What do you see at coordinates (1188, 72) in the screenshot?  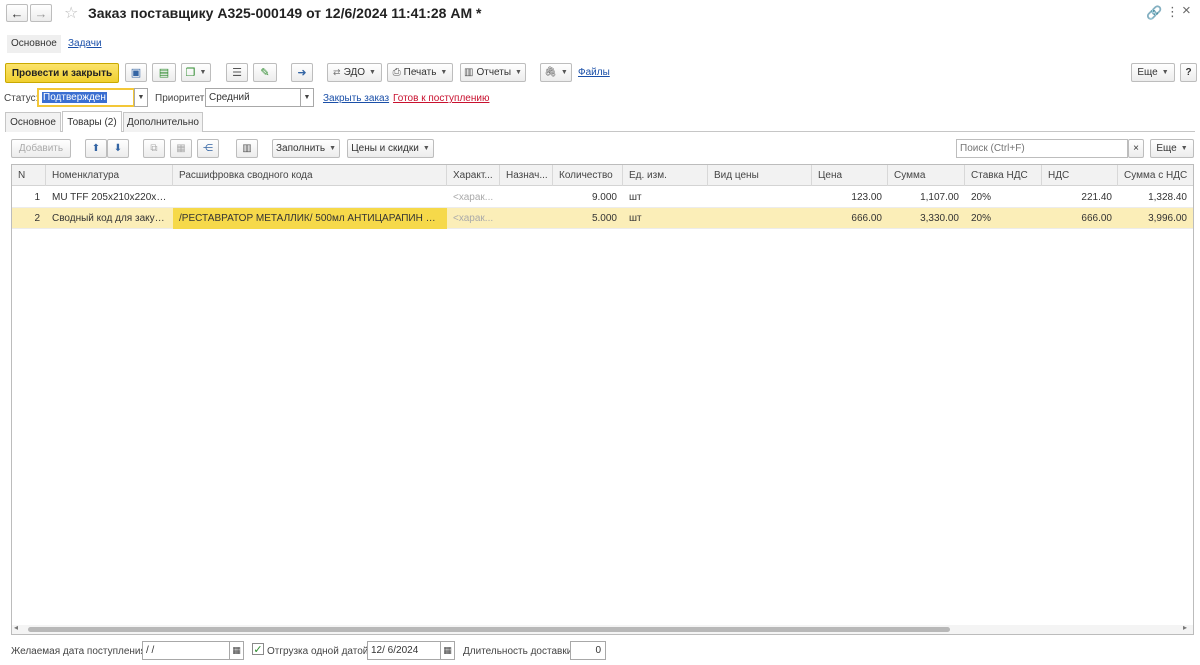 I see `help-button: ?` at bounding box center [1188, 72].